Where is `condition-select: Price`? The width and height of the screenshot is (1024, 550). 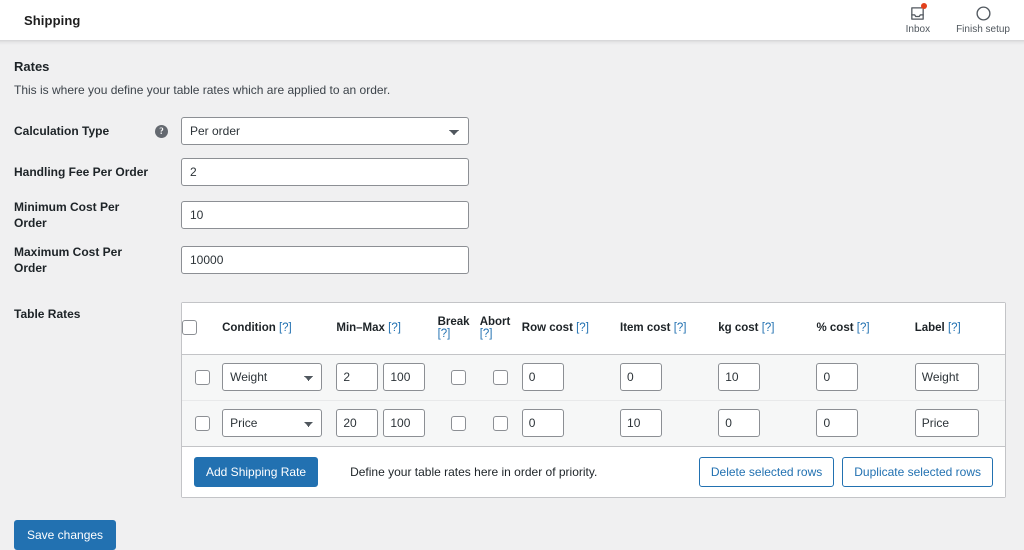 condition-select: Price is located at coordinates (272, 423).